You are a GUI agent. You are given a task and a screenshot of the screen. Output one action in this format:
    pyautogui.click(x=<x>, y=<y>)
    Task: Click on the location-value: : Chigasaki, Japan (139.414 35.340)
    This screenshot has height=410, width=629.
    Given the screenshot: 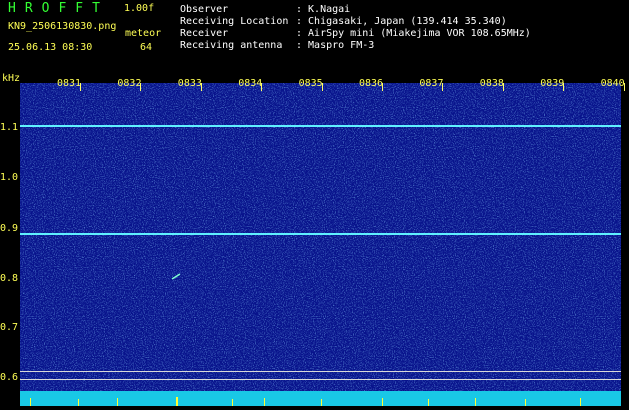 What is the action you would take?
    pyautogui.click(x=401, y=21)
    